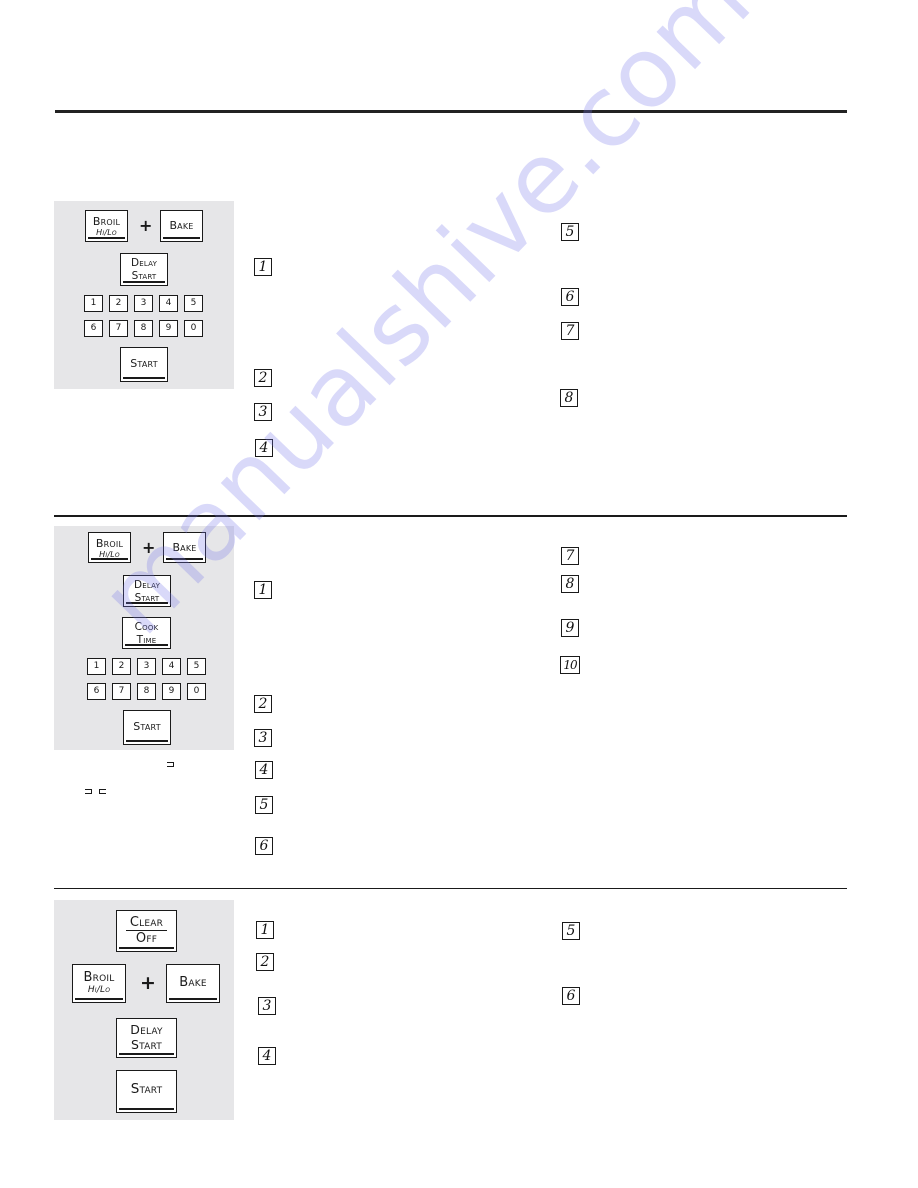 This screenshot has height=1188, width=918. I want to click on step-badge-9: 9, so click(570, 628).